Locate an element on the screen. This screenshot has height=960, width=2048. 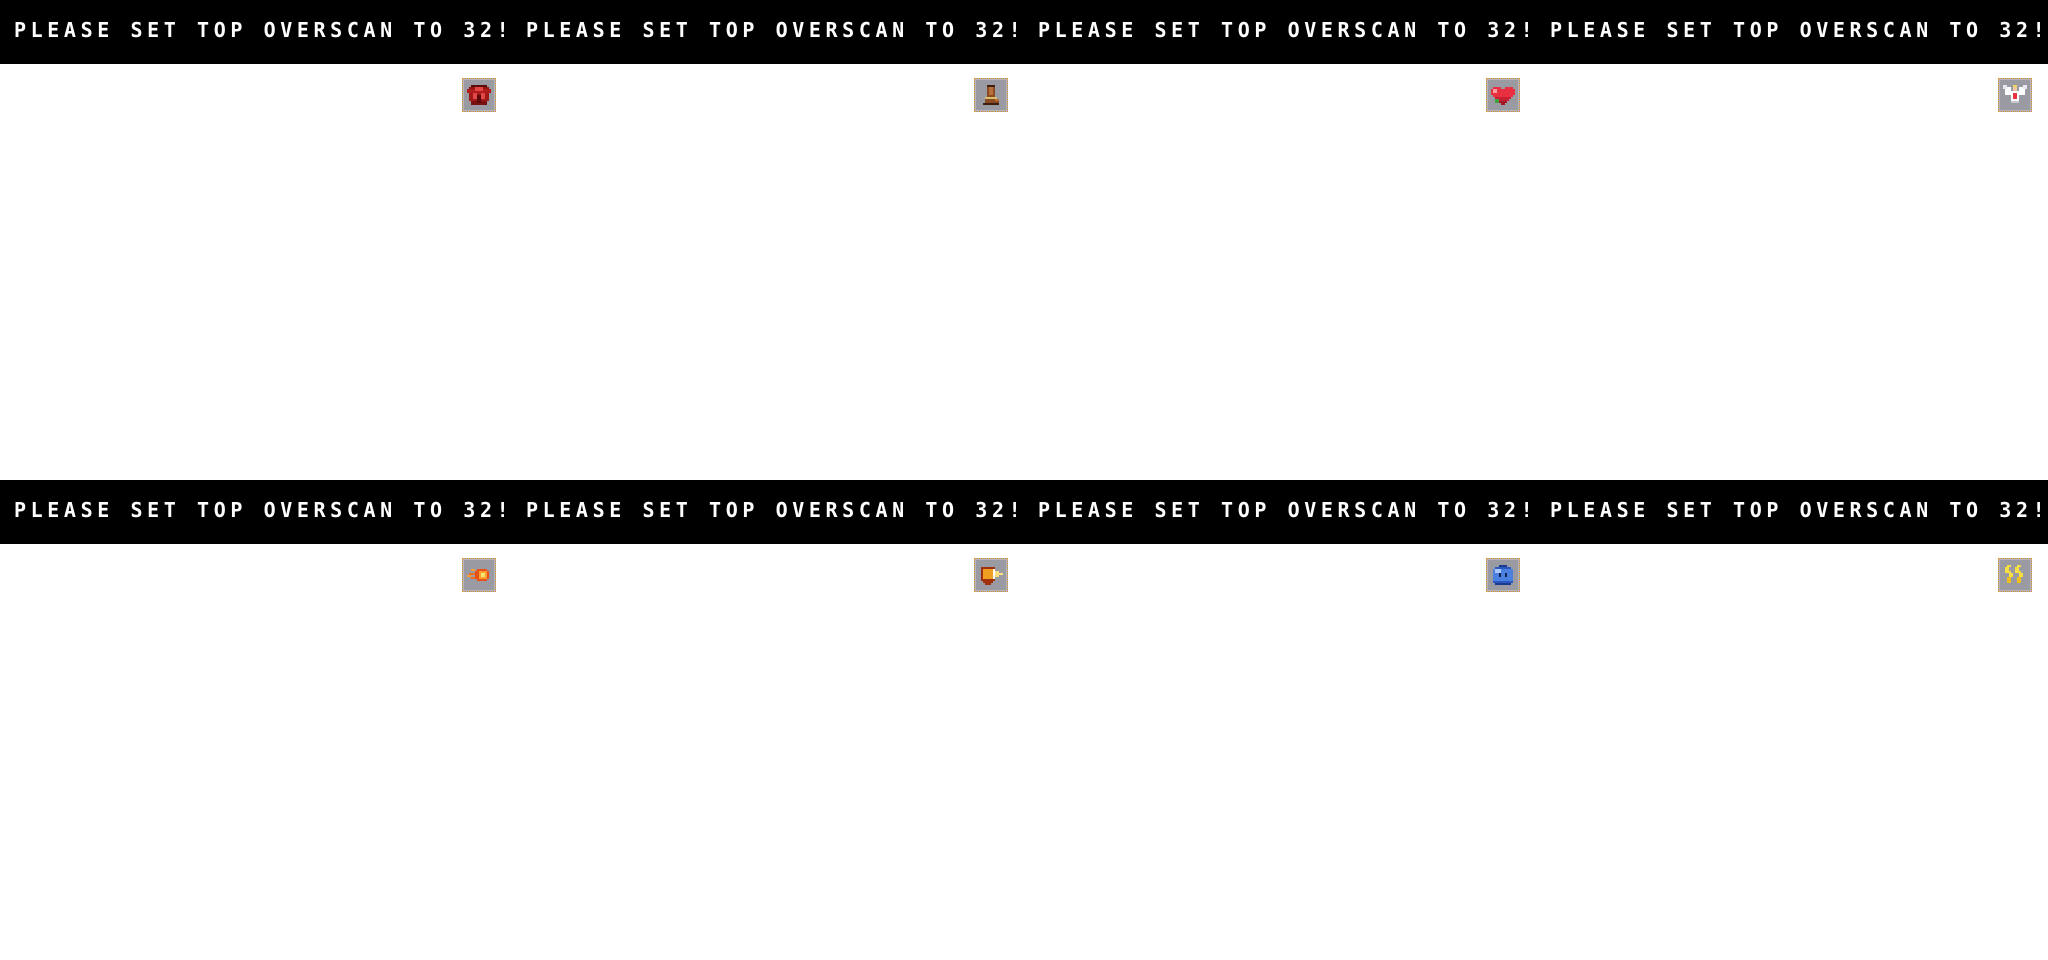
angel-icon is located at coordinates (2015, 94).